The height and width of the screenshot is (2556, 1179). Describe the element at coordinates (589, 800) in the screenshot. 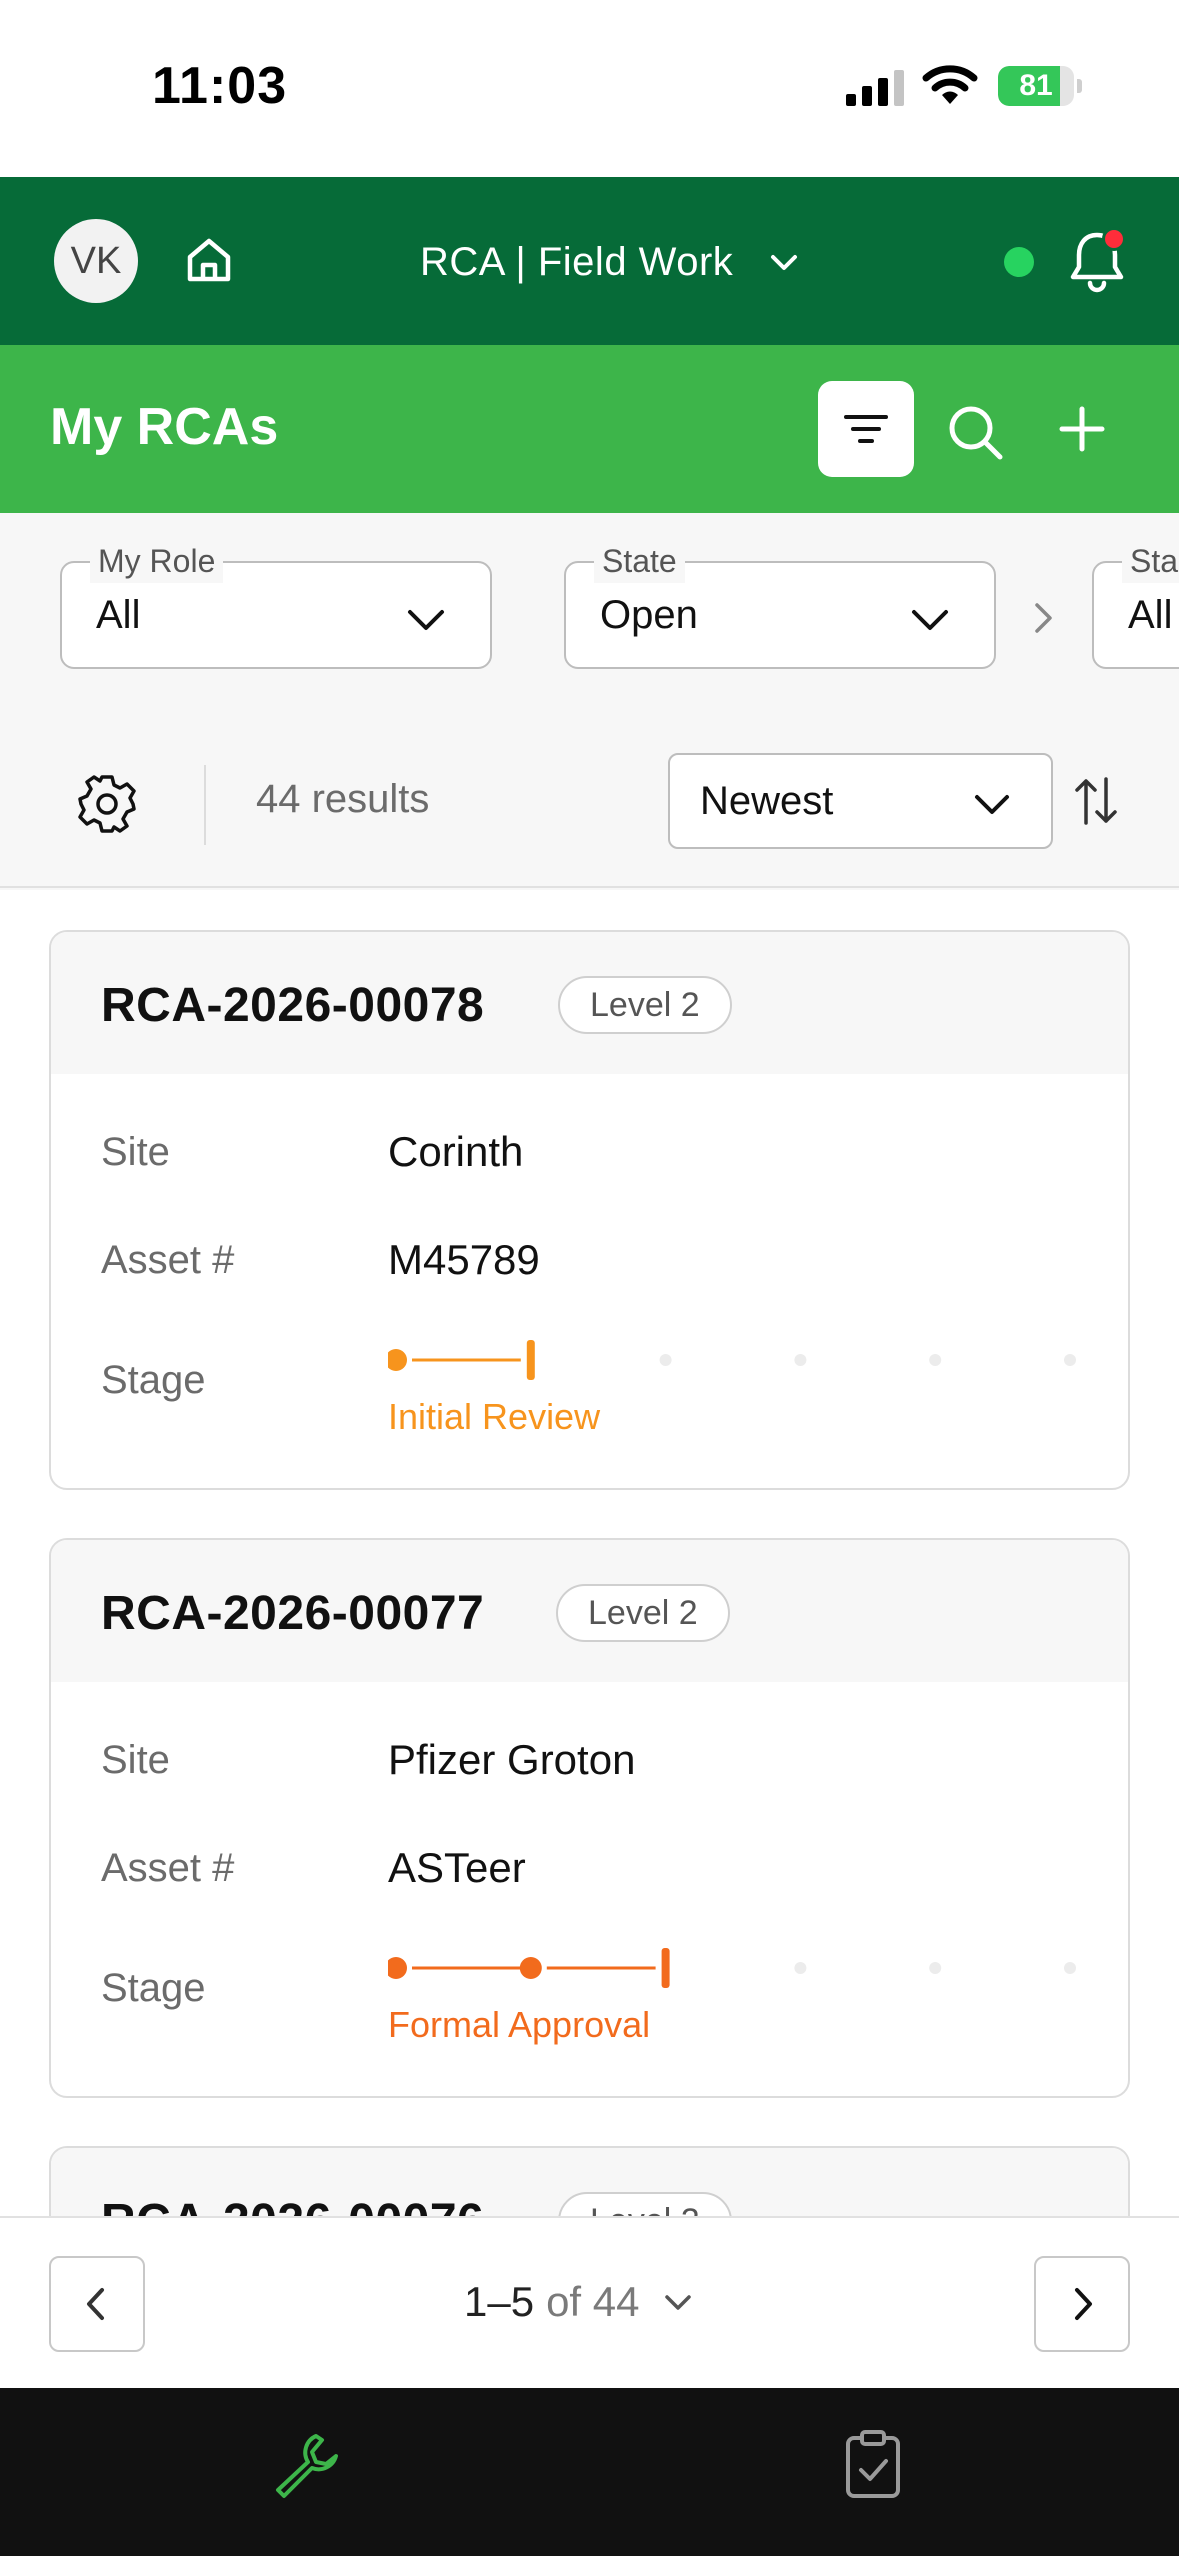

I see `results-toolbar: 44 results Newest` at that location.